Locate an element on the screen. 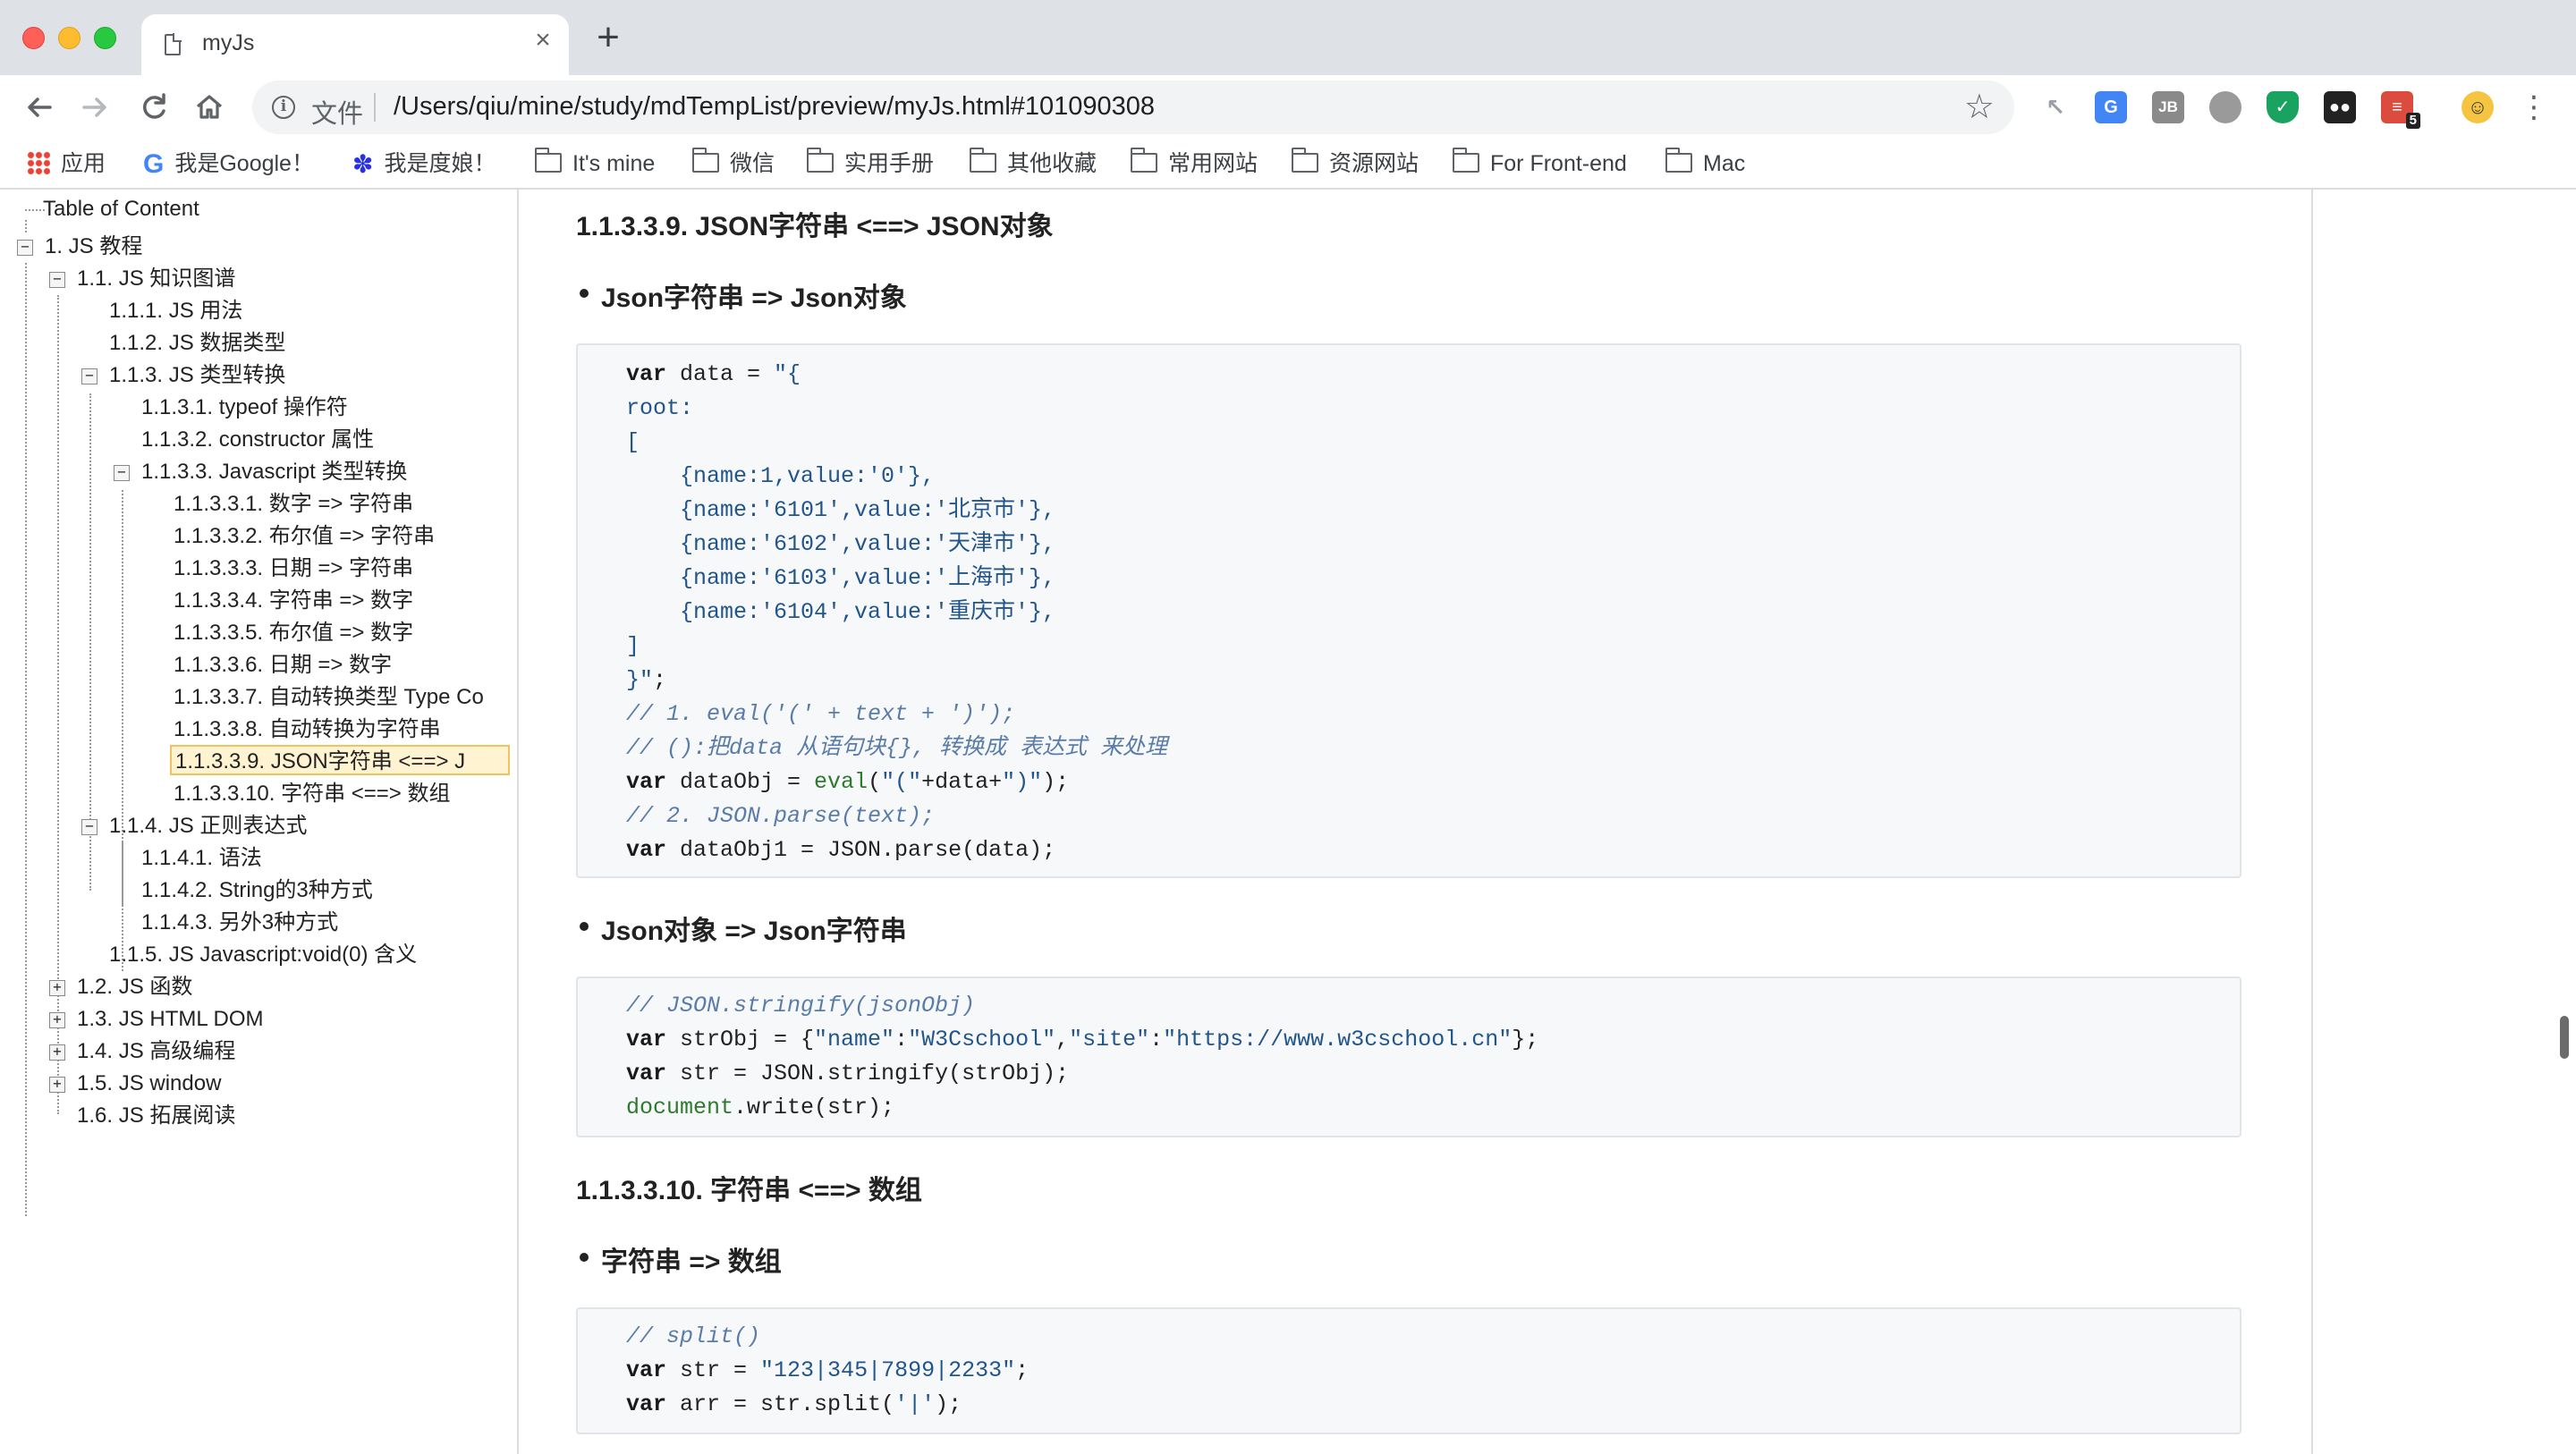 The width and height of the screenshot is (2576, 1454). window-minimize-button is located at coordinates (69, 38).